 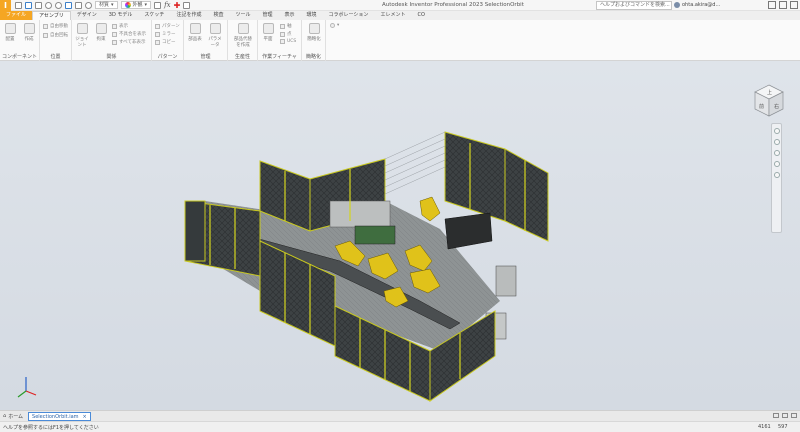 I want to click on home-icon, so click(x=68, y=5).